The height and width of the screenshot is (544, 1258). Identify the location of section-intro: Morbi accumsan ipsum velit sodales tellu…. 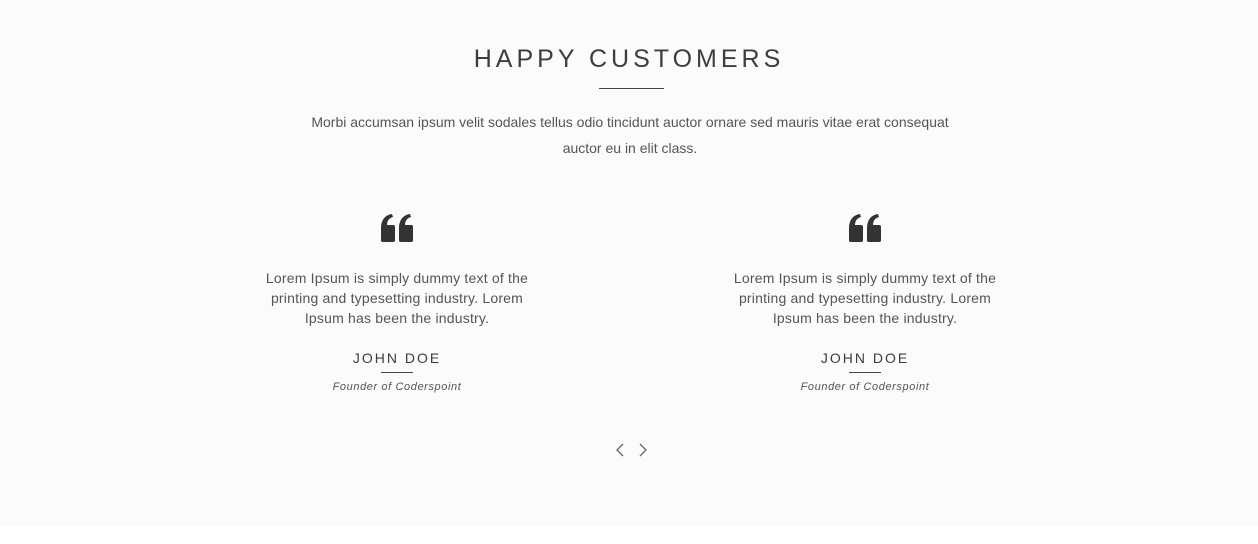
(630, 135).